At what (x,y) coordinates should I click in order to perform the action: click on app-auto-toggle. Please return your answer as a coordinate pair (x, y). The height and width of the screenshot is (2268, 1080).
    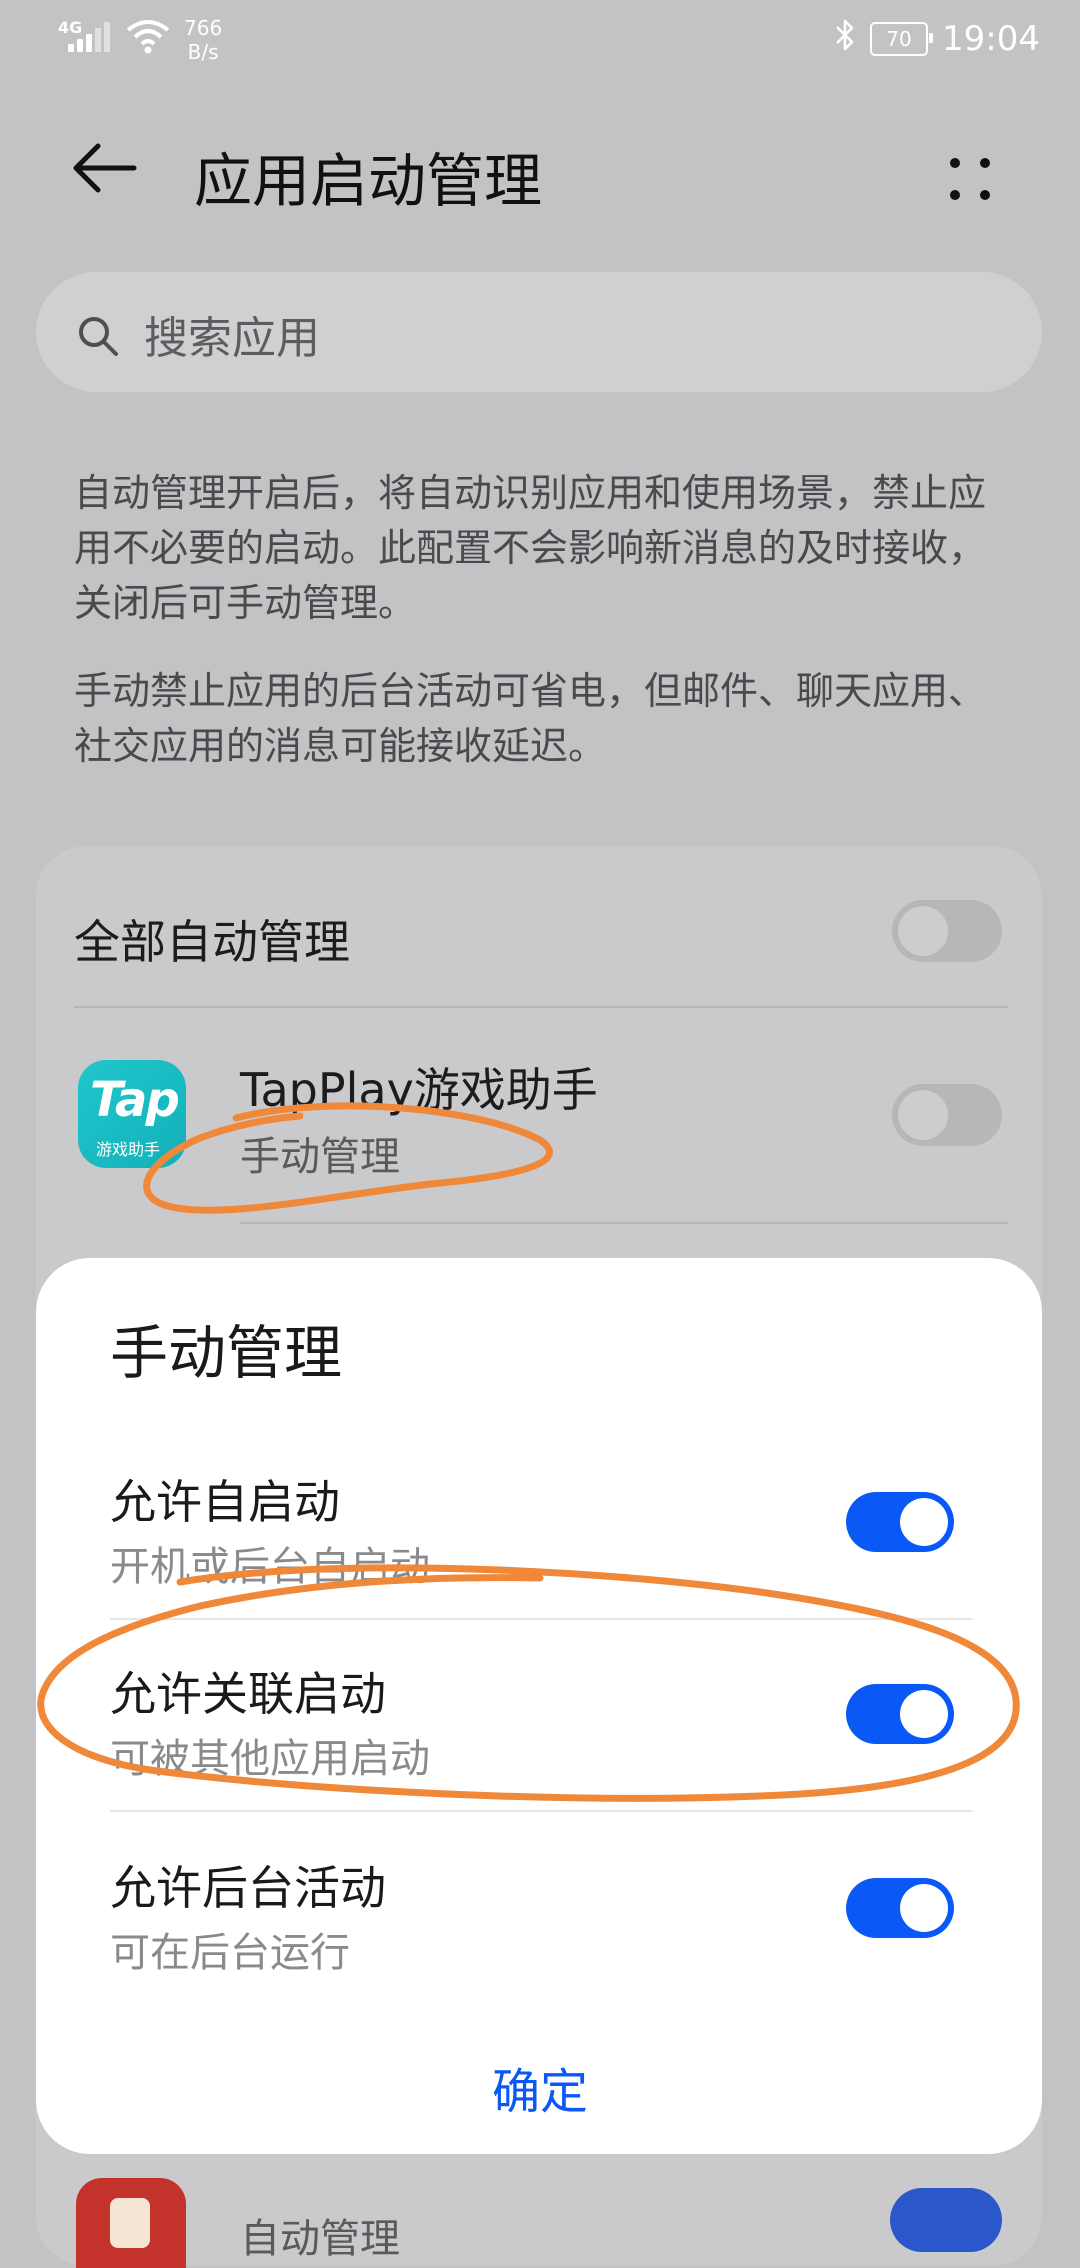
    Looking at the image, I should click on (946, 2220).